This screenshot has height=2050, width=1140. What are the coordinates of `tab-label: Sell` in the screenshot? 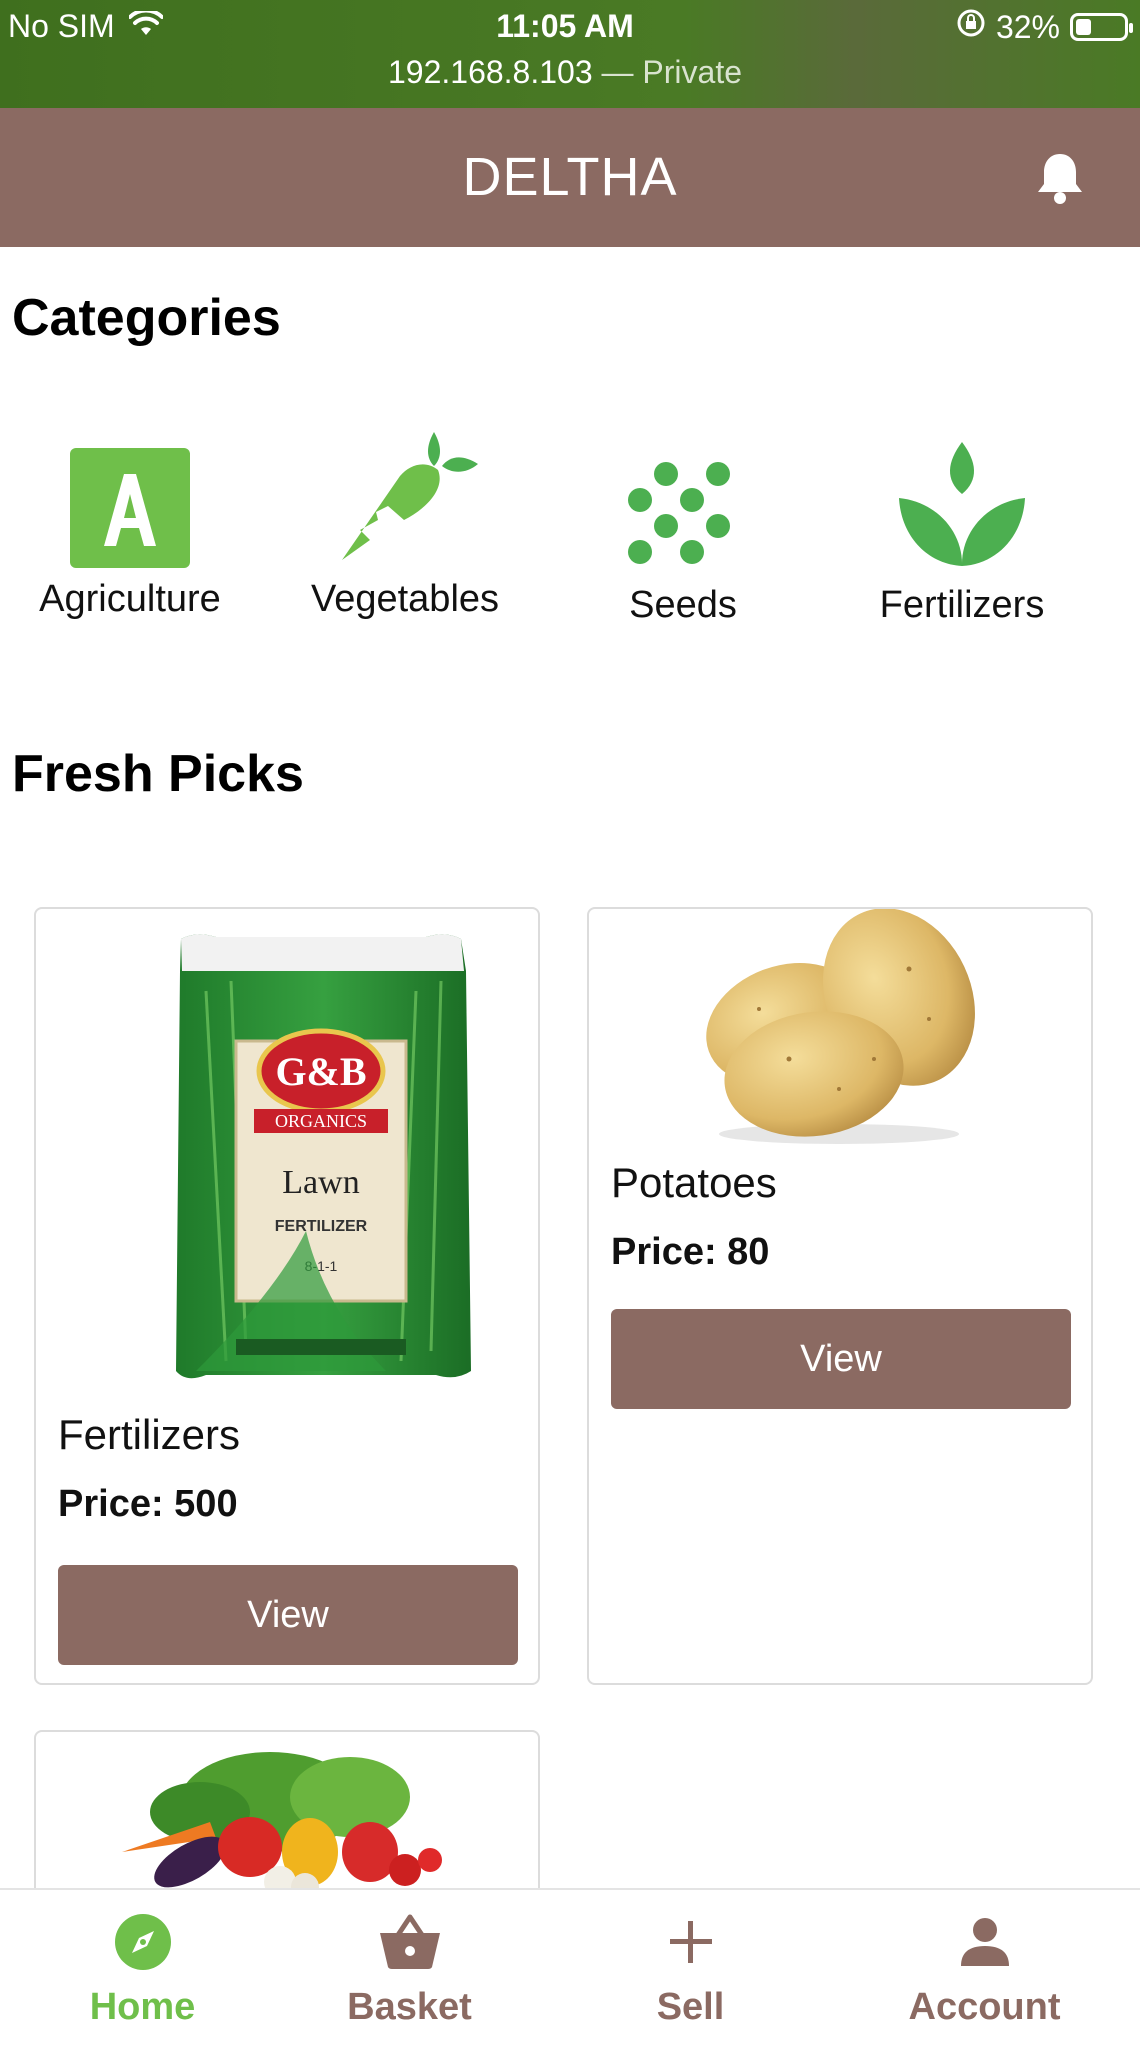 It's located at (690, 2007).